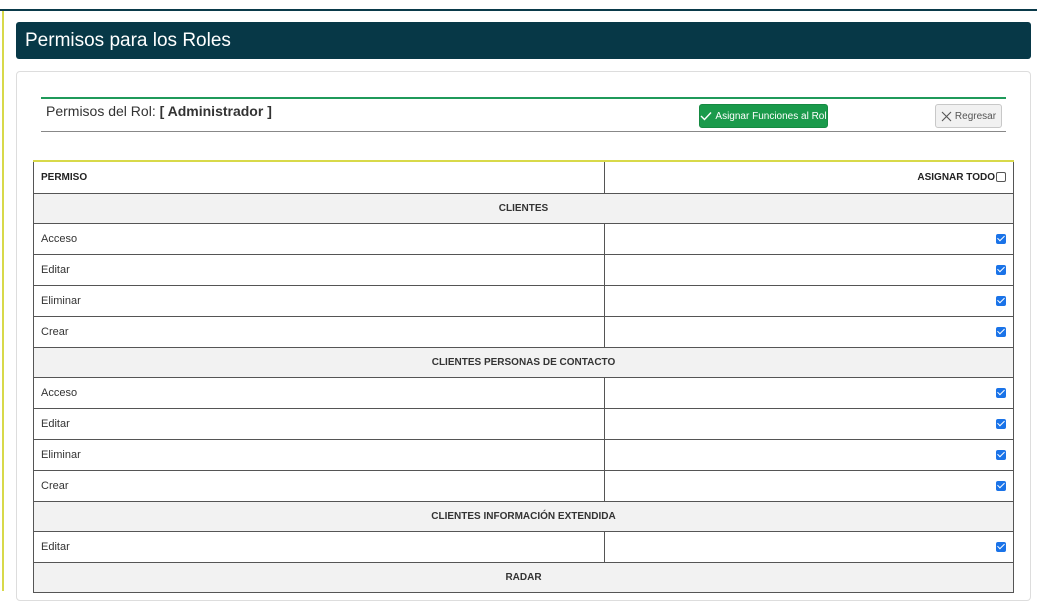  I want to click on page-header: Permisos para los Roles, so click(523, 40).